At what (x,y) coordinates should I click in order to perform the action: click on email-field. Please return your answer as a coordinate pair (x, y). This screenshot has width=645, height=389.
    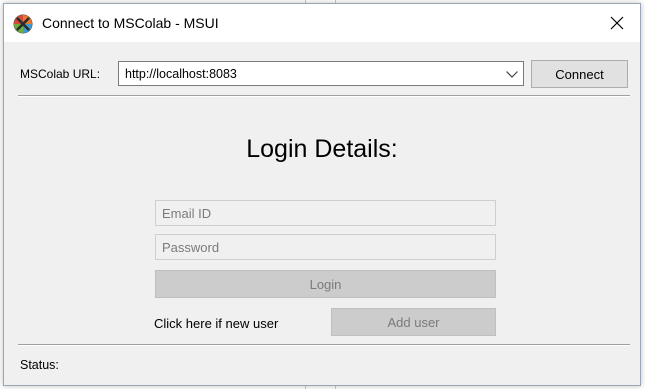
    Looking at the image, I should click on (325, 213).